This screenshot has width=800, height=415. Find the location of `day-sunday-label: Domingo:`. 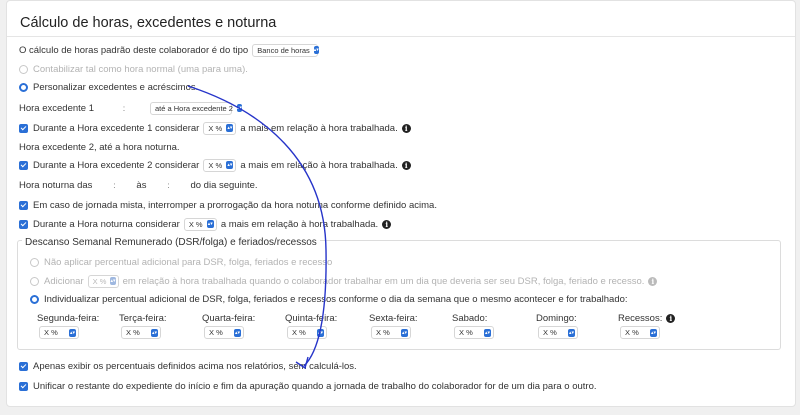

day-sunday-label: Domingo: is located at coordinates (556, 318).